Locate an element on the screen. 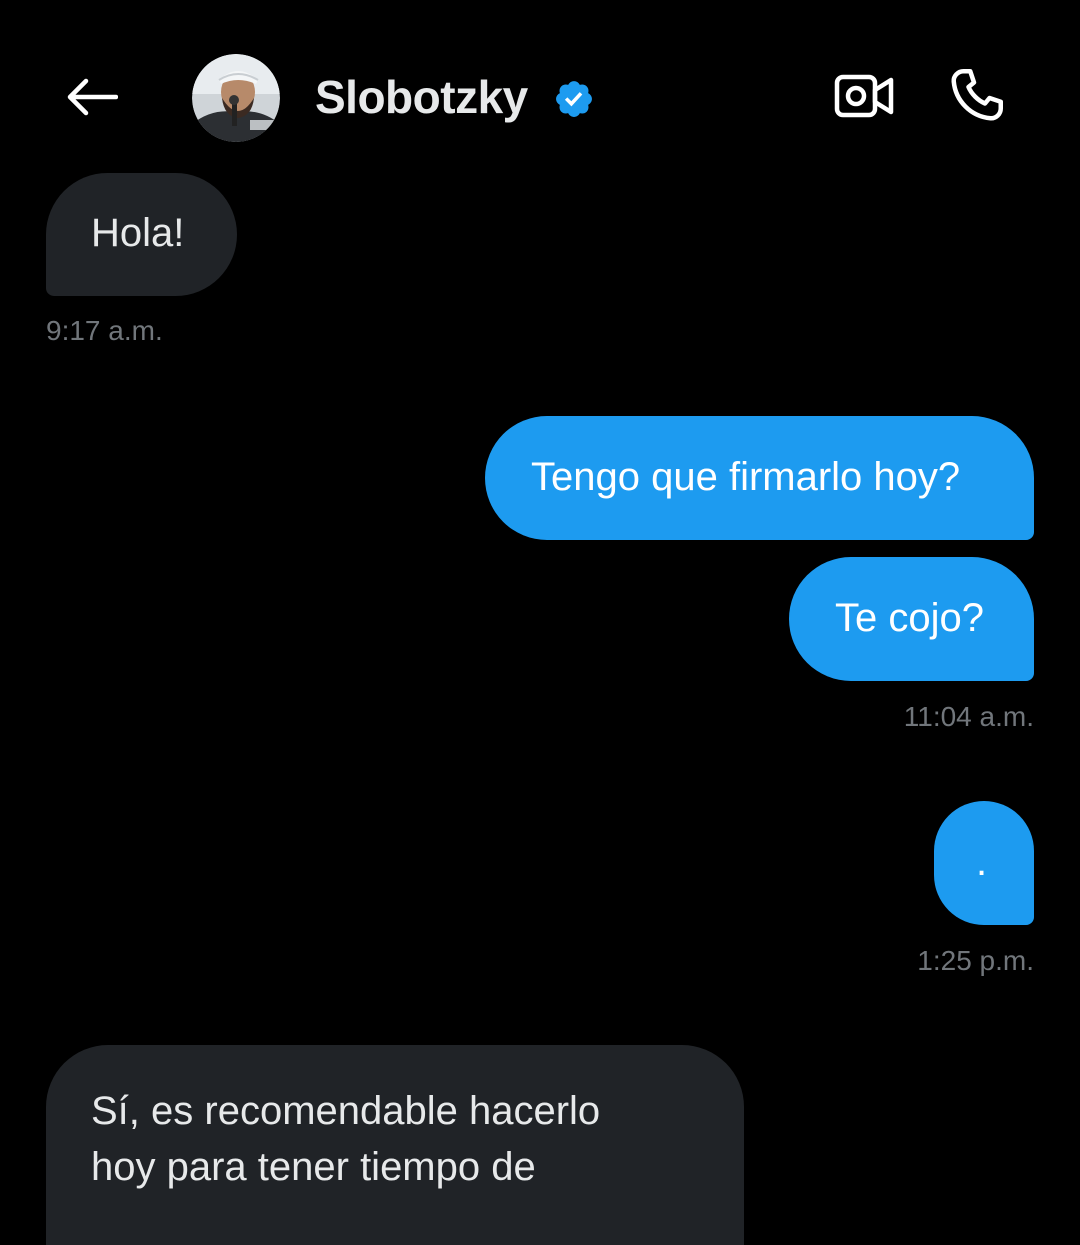  back-button is located at coordinates (91, 97).